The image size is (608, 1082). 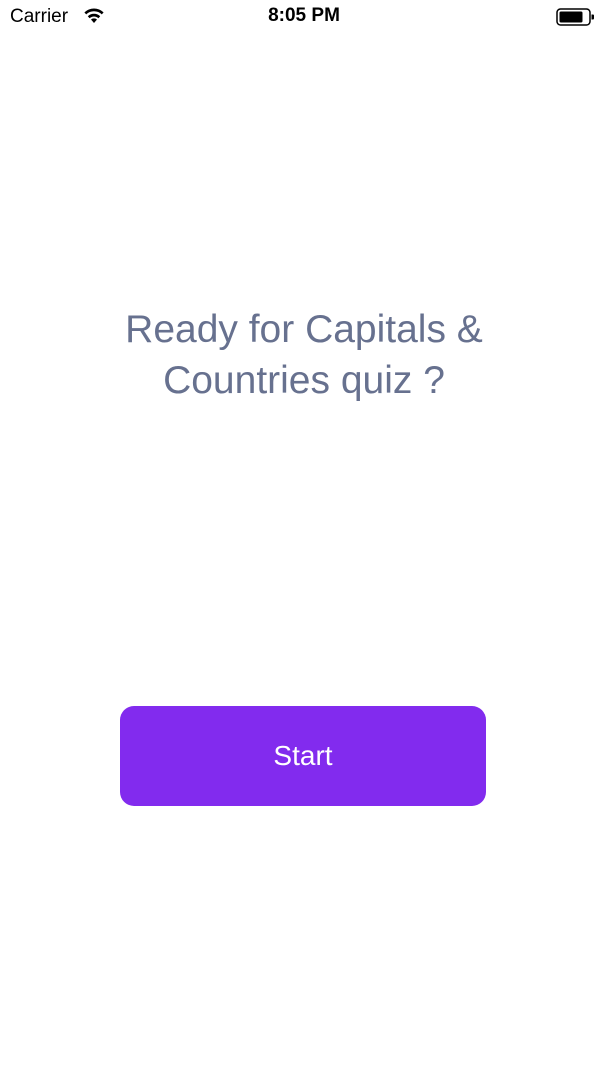 What do you see at coordinates (304, 380) in the screenshot?
I see `quiz-title-line-2: Countries quiz ?` at bounding box center [304, 380].